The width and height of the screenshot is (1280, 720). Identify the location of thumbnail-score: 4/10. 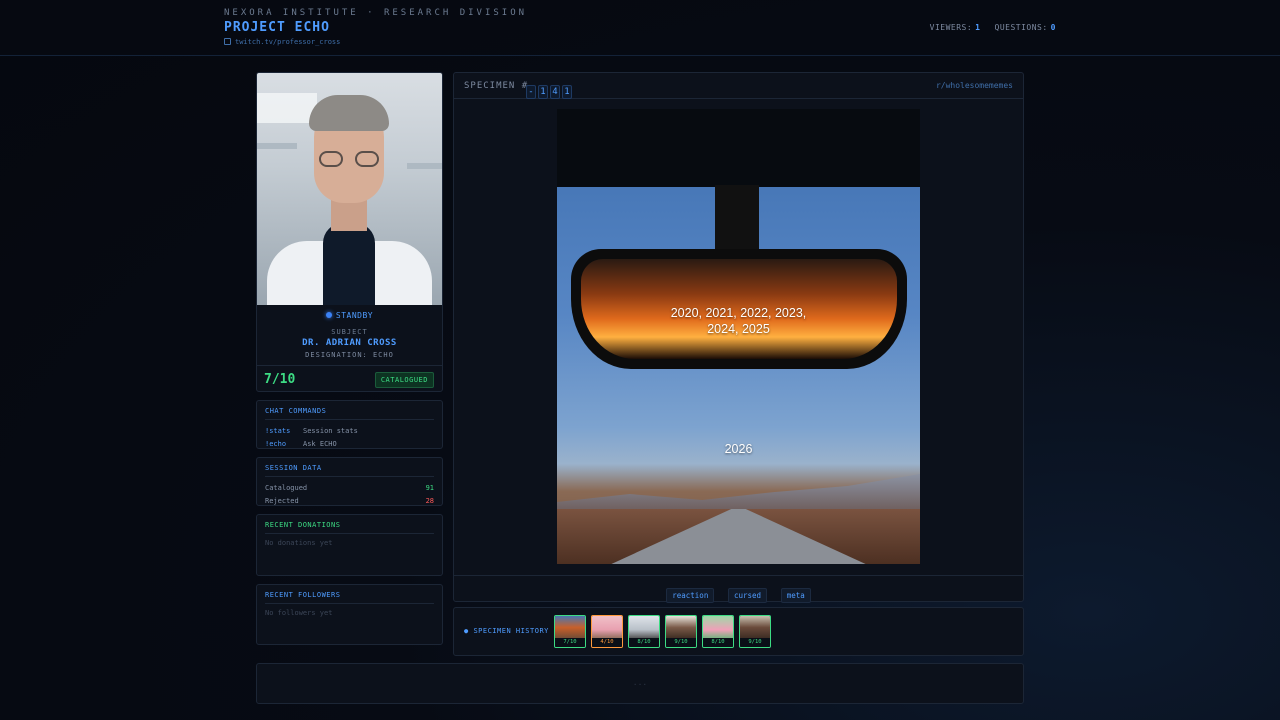
(607, 642).